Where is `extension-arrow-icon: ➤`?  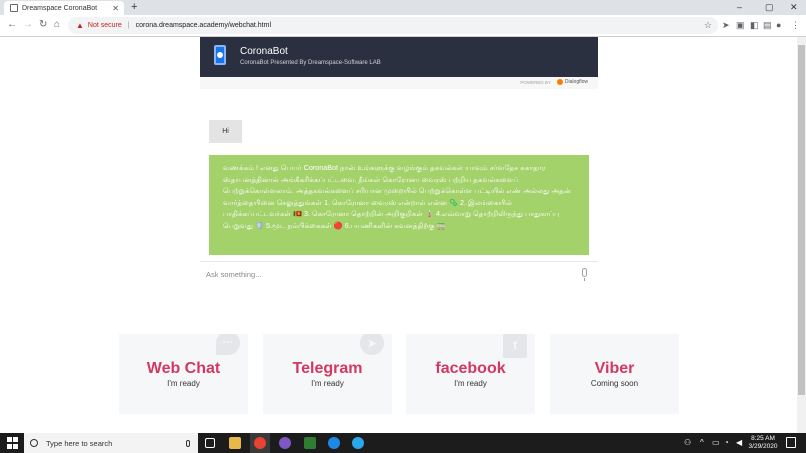
extension-arrow-icon: ➤ is located at coordinates (726, 25).